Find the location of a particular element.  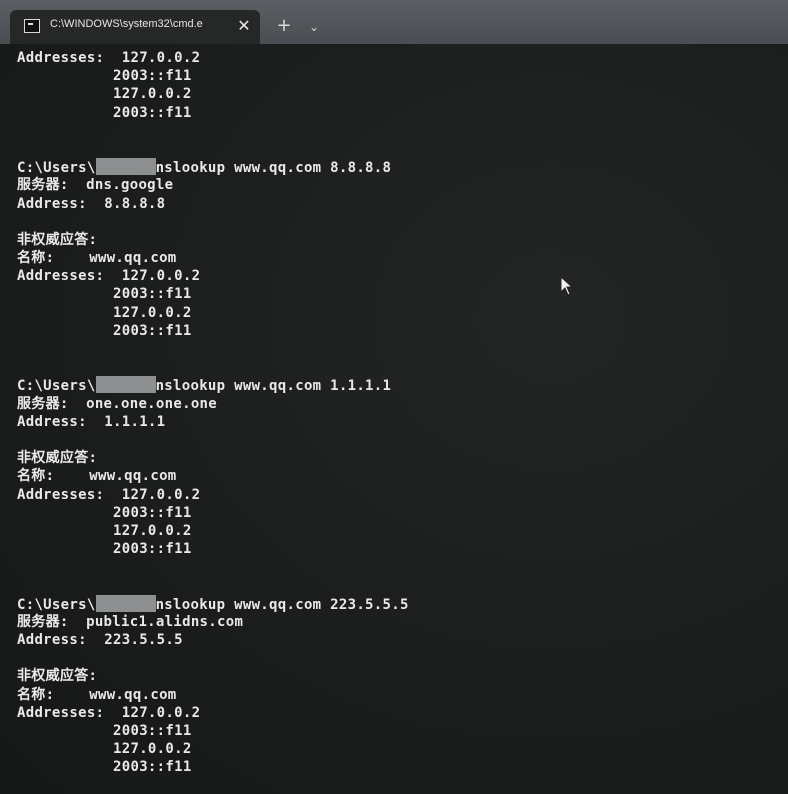

command-text: nslookup www.qq.com 1.1.1.1 is located at coordinates (273, 386).